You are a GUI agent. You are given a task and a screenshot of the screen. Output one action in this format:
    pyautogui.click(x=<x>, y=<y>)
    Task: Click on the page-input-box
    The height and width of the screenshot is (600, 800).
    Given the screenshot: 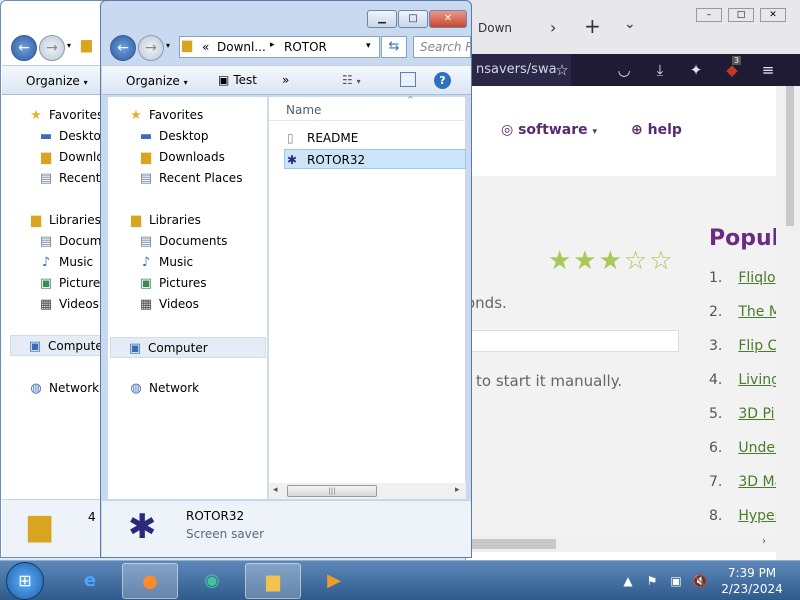 What is the action you would take?
    pyautogui.click(x=572, y=341)
    